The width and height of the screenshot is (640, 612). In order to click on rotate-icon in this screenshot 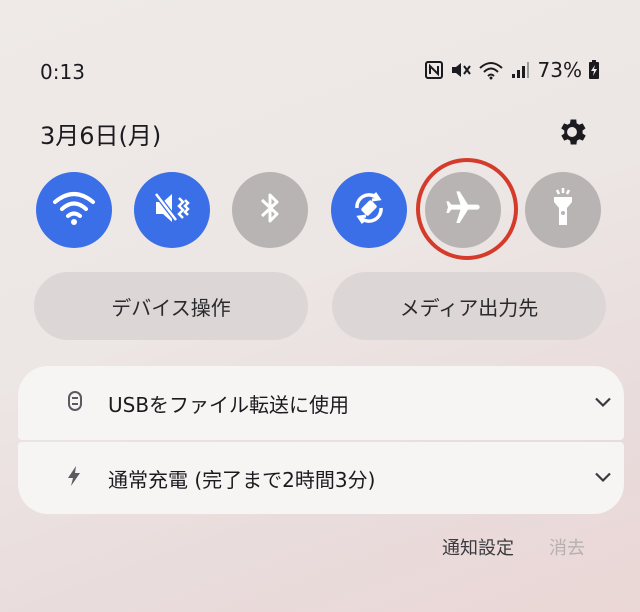, I will do `click(369, 210)`.